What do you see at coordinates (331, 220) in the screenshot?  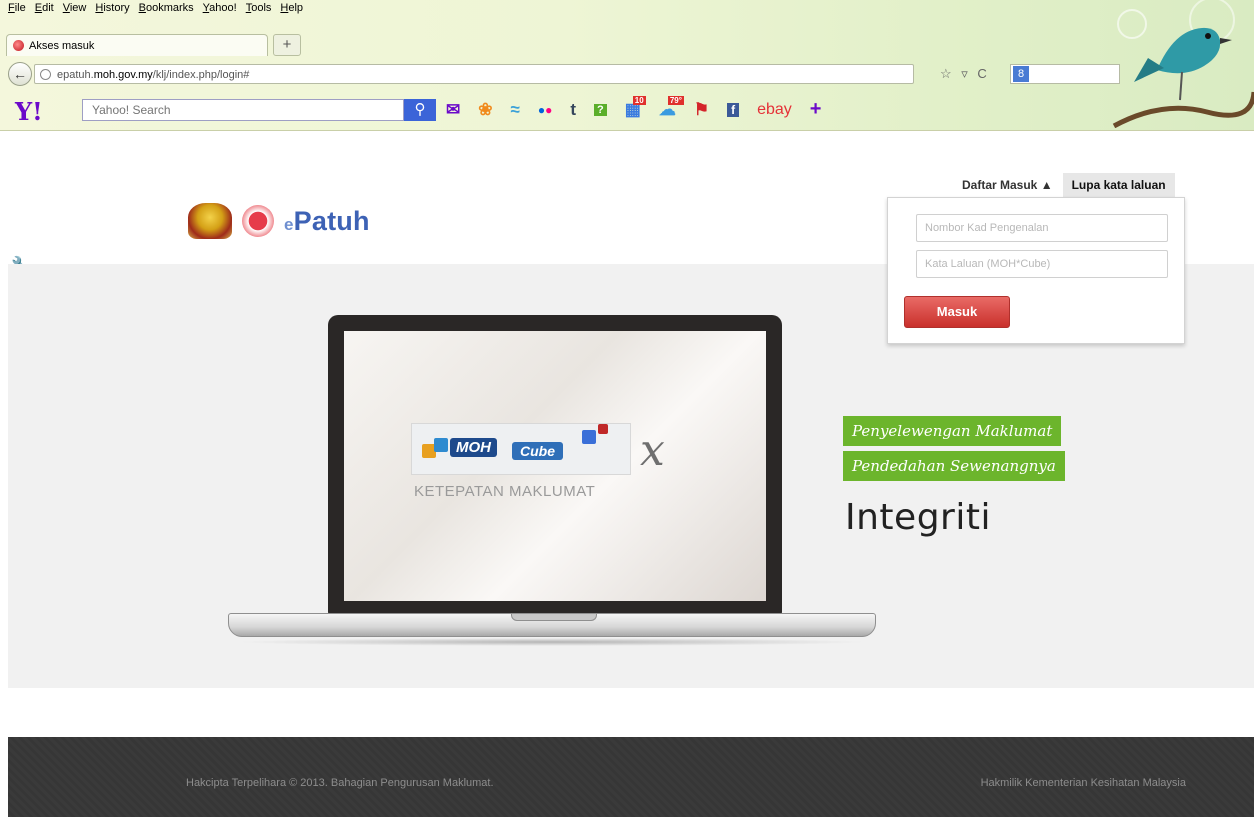 I see `brand-name: Patuh` at bounding box center [331, 220].